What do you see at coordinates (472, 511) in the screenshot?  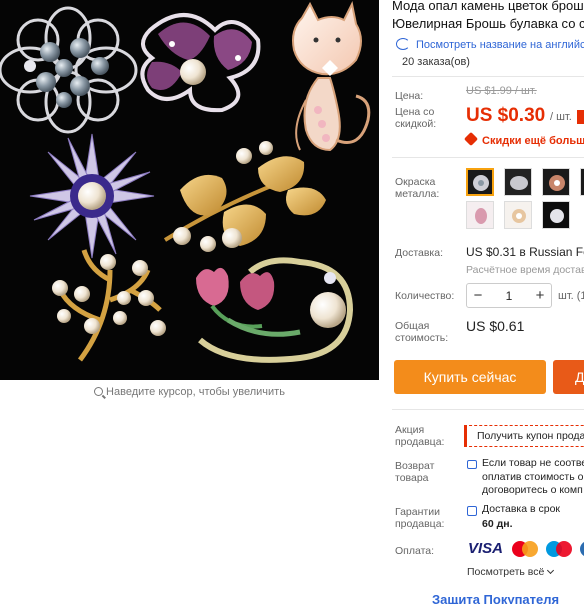 I see `guarantee-icon` at bounding box center [472, 511].